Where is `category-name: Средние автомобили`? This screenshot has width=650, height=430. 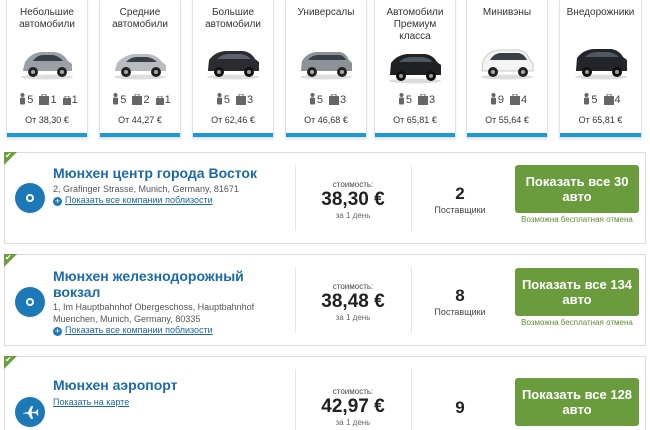
category-name: Средние автомобили is located at coordinates (140, 18).